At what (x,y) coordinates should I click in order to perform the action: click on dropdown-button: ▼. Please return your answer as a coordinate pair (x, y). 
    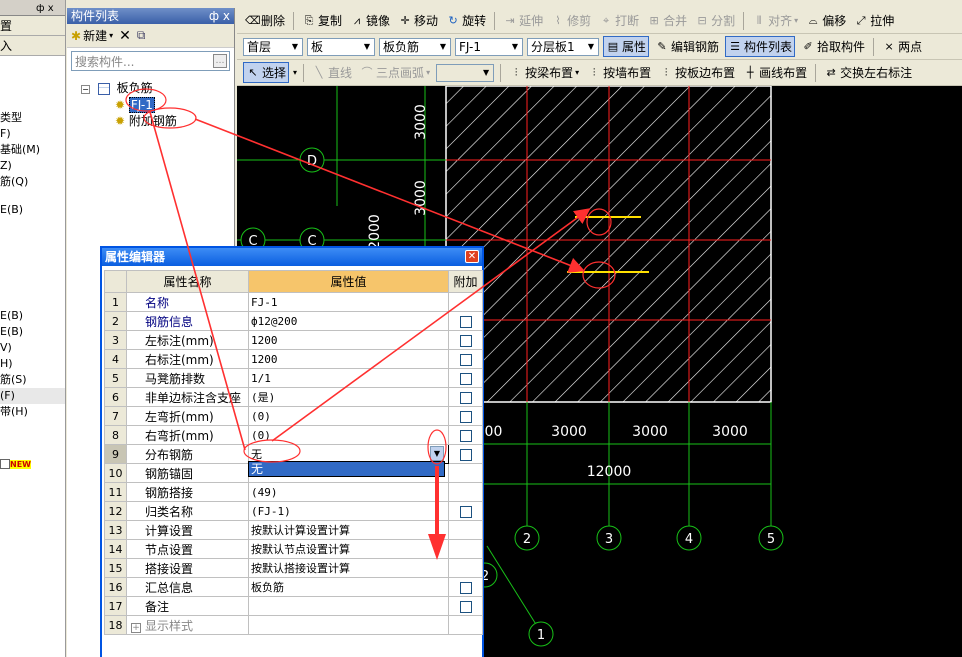
    Looking at the image, I should click on (437, 453).